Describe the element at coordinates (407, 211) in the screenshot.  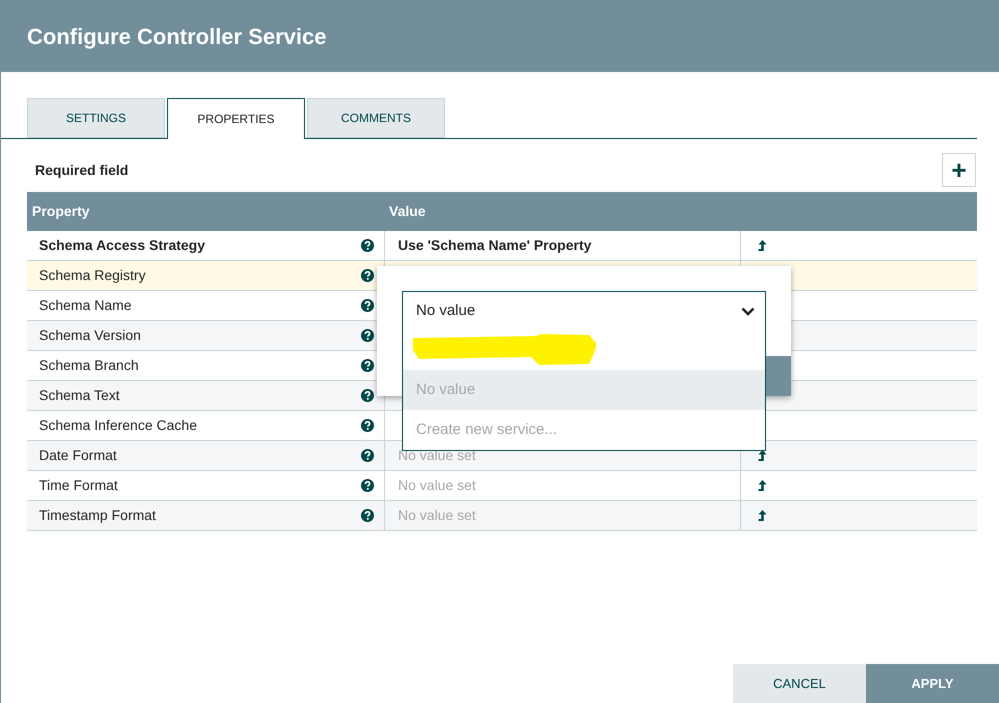
I see `column-header: Value` at that location.